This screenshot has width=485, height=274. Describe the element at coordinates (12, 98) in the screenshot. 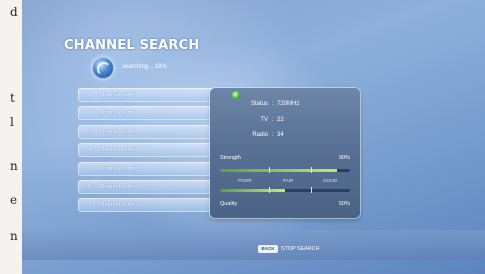

I see `margin-letter: t` at that location.